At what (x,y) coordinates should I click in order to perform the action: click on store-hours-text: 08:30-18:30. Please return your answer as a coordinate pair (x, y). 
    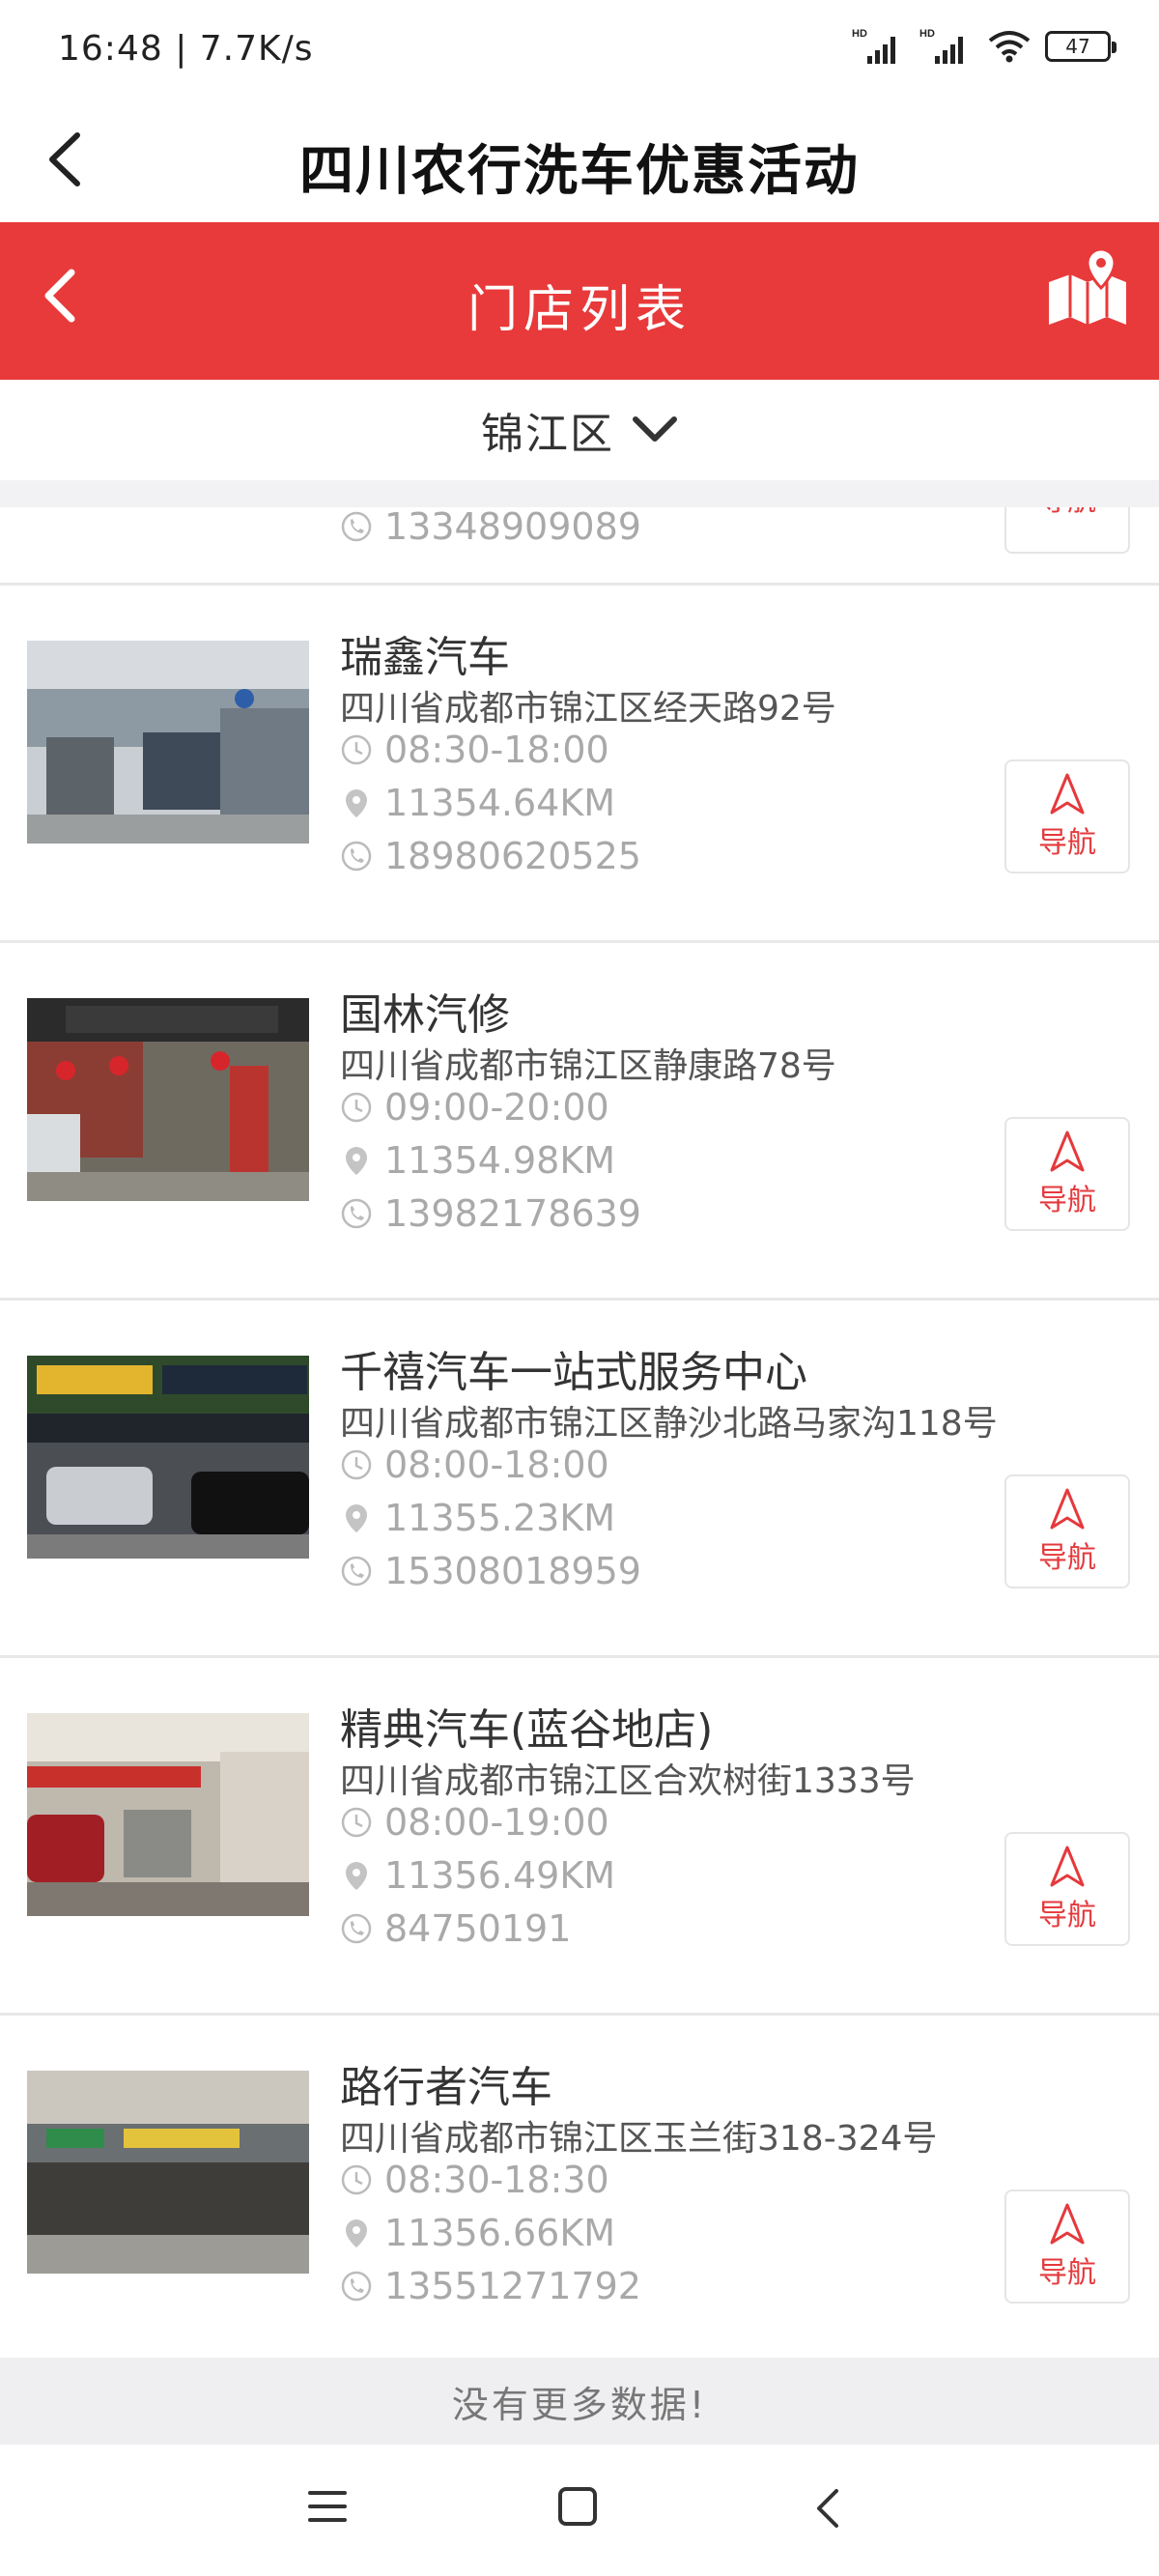
    Looking at the image, I should click on (496, 2180).